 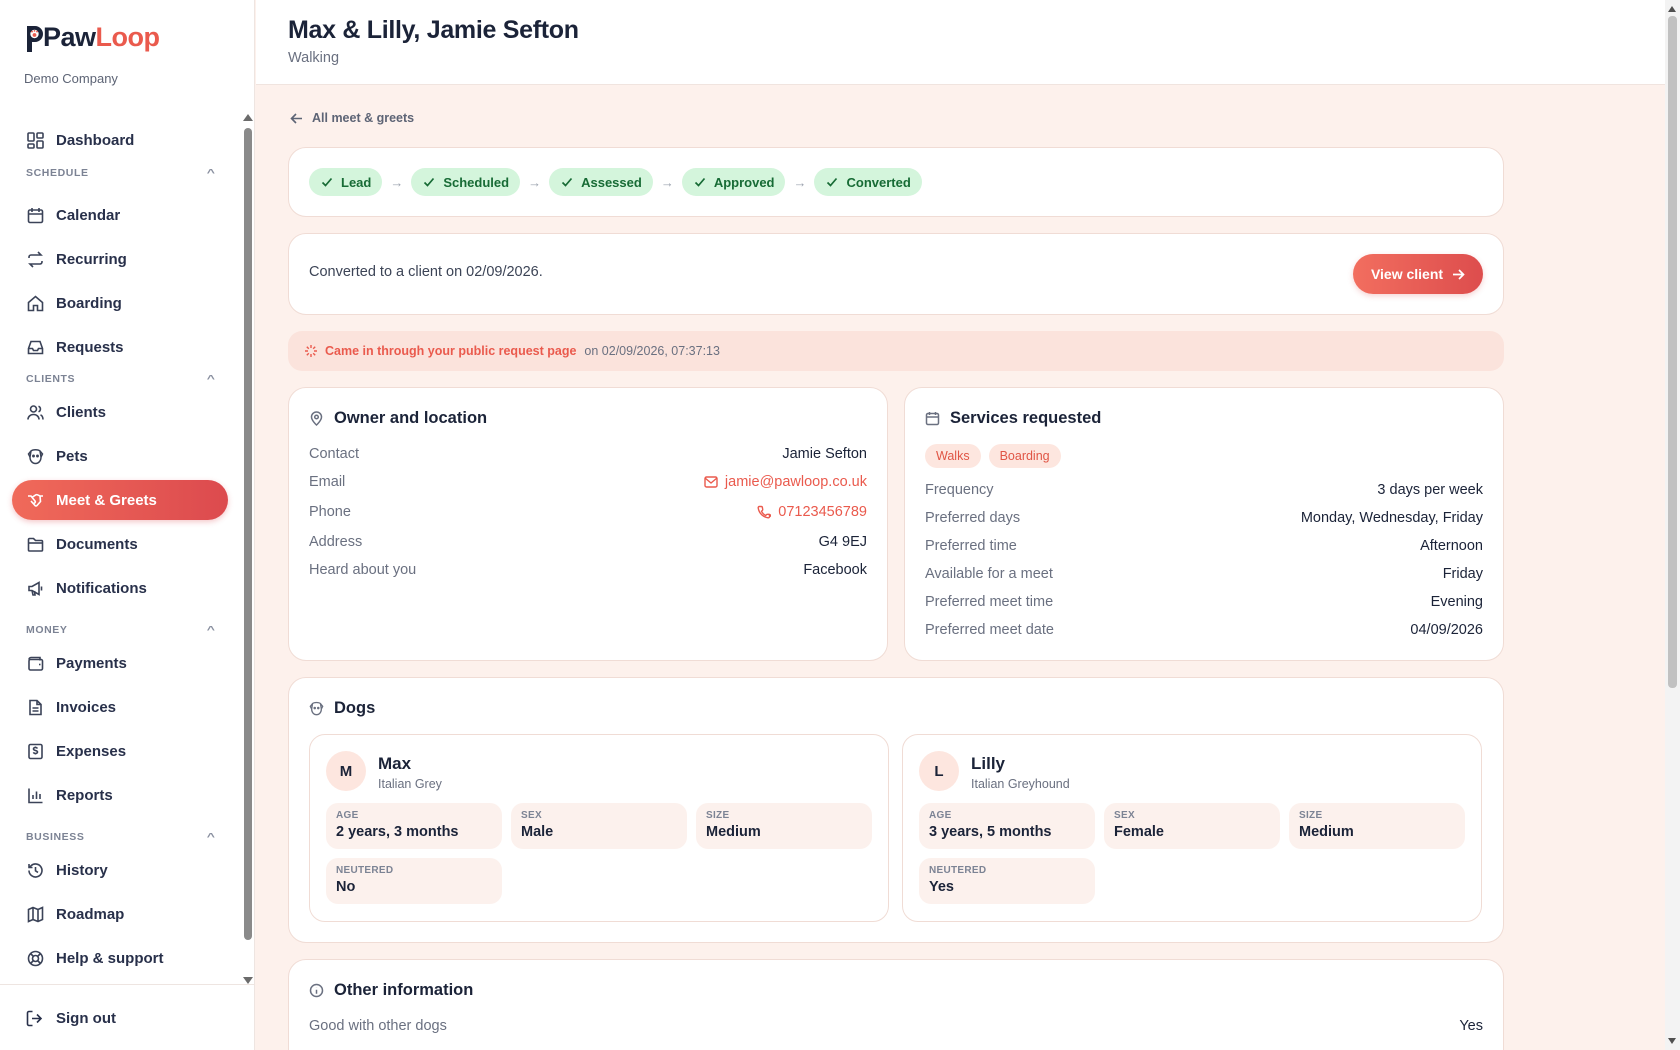 What do you see at coordinates (120, 173) in the screenshot?
I see `section-schedule: SCHEDULE ^` at bounding box center [120, 173].